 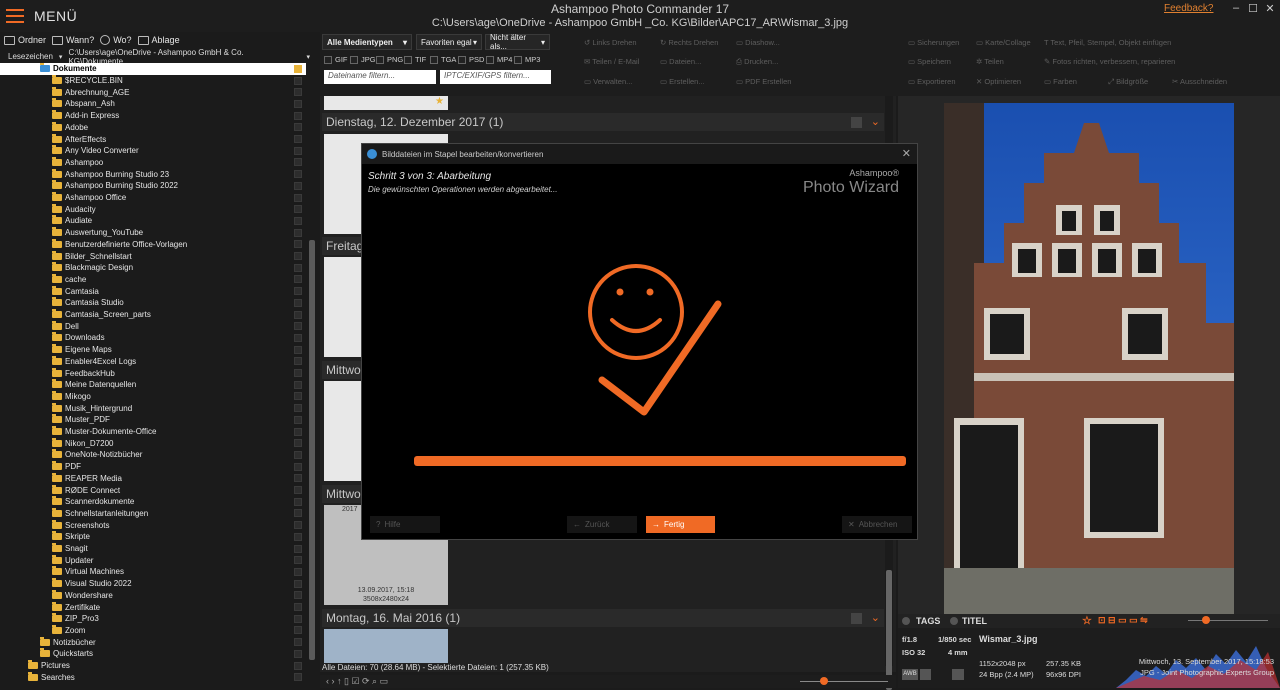 What do you see at coordinates (153, 654) in the screenshot?
I see `tree-item: Quickstarts` at bounding box center [153, 654].